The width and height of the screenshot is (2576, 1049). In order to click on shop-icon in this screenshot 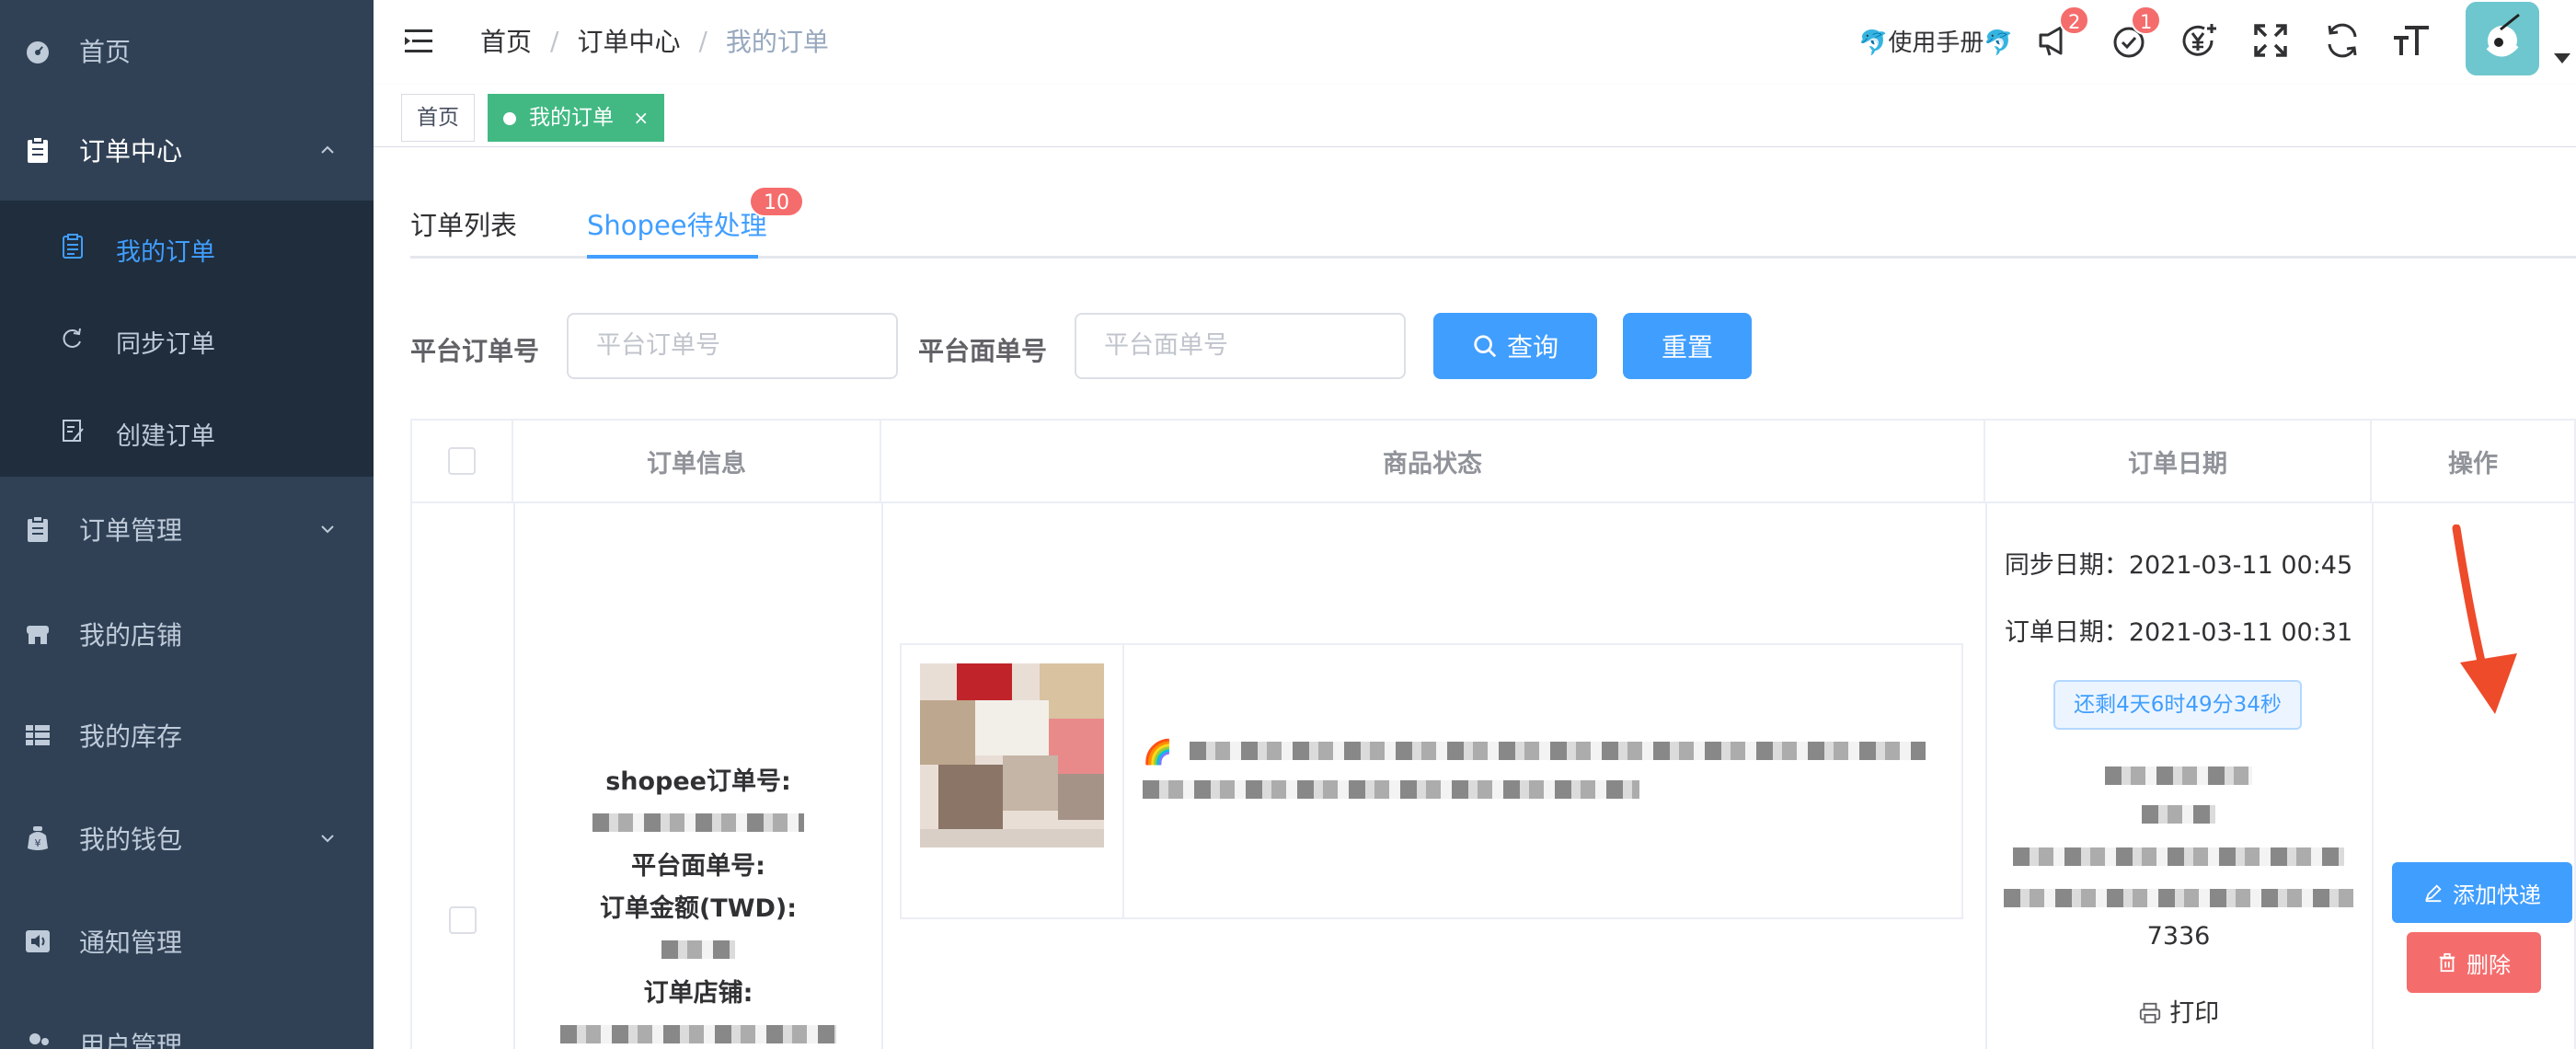, I will do `click(38, 635)`.